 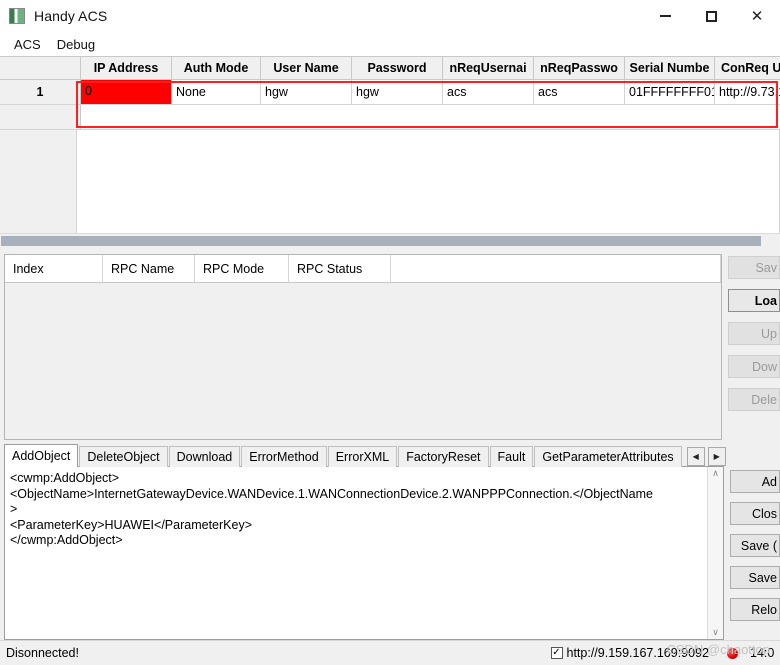 I want to click on acs-url-label: http://9.159.167.169:9092, so click(x=638, y=653).